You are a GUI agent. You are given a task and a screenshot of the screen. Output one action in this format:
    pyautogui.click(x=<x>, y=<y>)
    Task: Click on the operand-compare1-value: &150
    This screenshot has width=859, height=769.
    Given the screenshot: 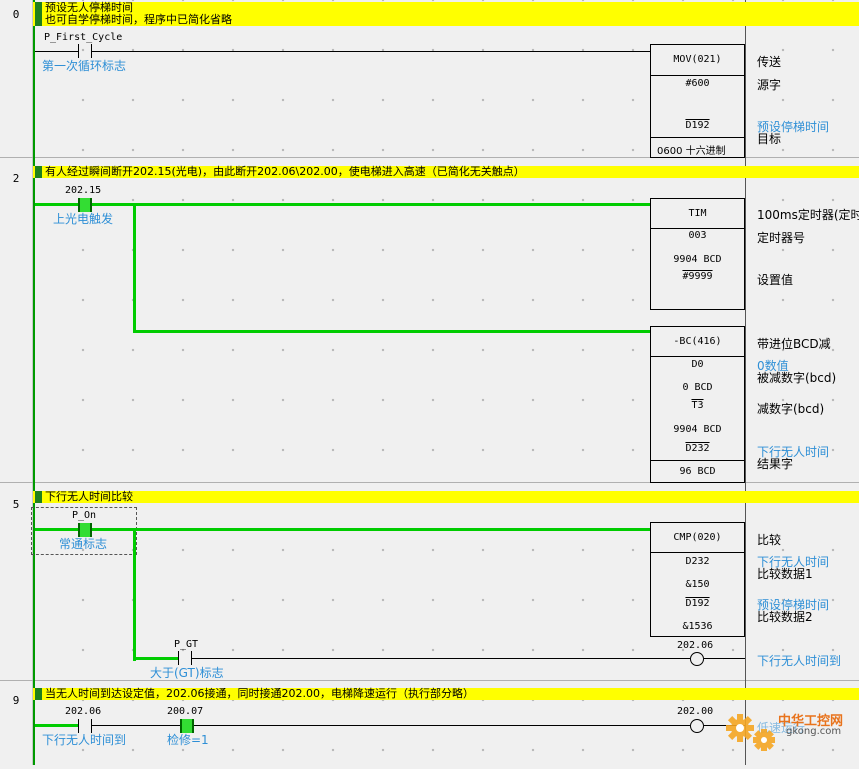 What is the action you would take?
    pyautogui.click(x=697, y=584)
    